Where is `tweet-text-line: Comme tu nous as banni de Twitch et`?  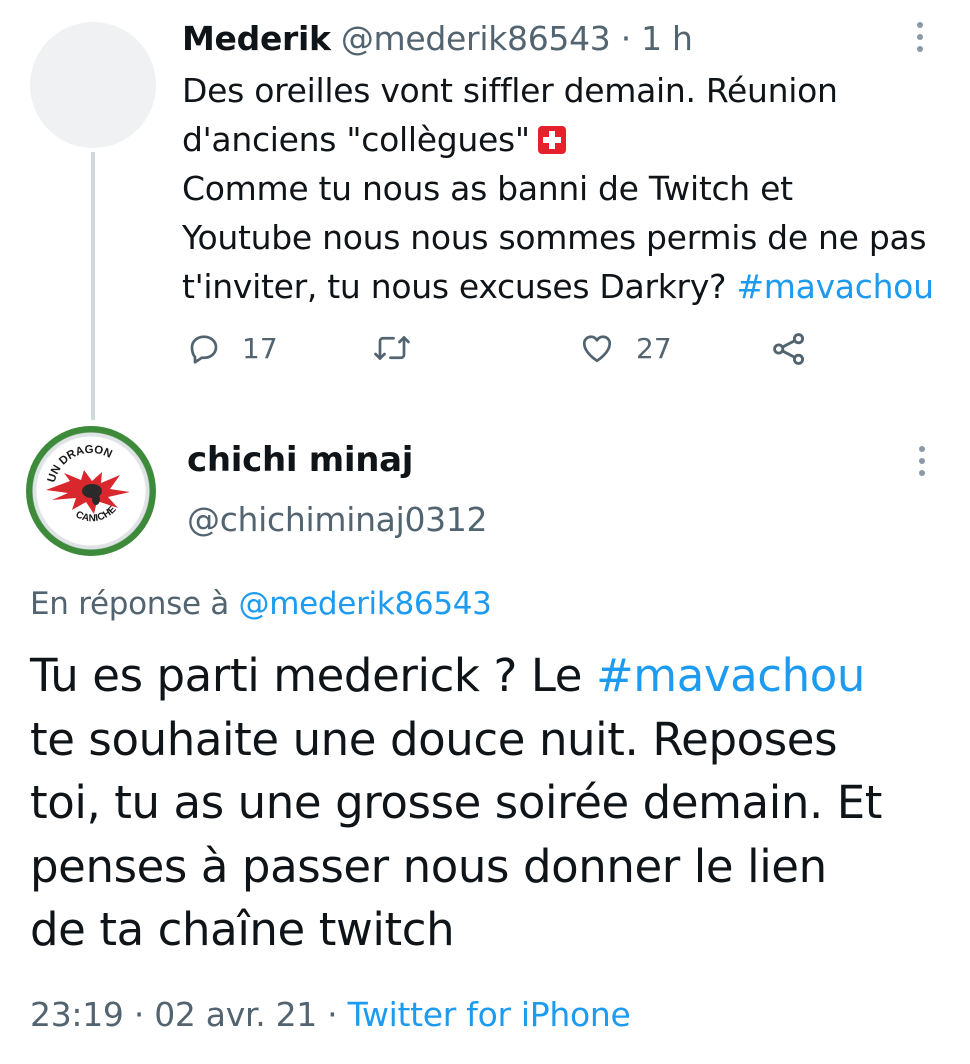
tweet-text-line: Comme tu nous as banni de Twitch et is located at coordinates (487, 188).